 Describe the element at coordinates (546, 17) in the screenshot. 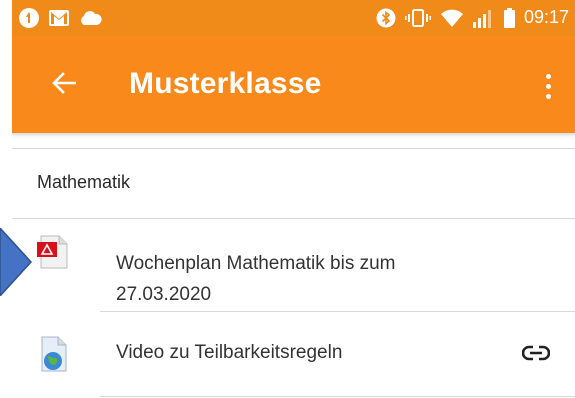

I see `status-time: 09:17` at that location.